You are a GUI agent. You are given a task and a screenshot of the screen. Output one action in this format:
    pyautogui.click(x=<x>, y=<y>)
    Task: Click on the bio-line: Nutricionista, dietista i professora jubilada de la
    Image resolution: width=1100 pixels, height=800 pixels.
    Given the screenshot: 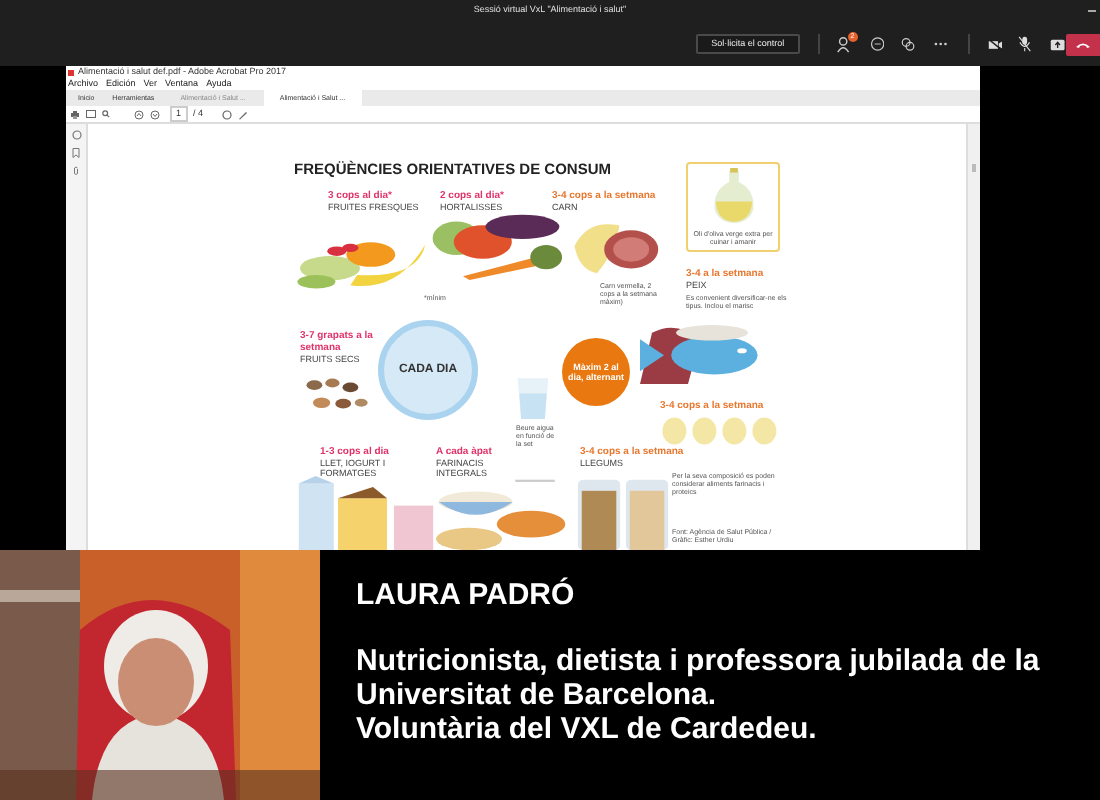 What is the action you would take?
    pyautogui.click(x=698, y=661)
    